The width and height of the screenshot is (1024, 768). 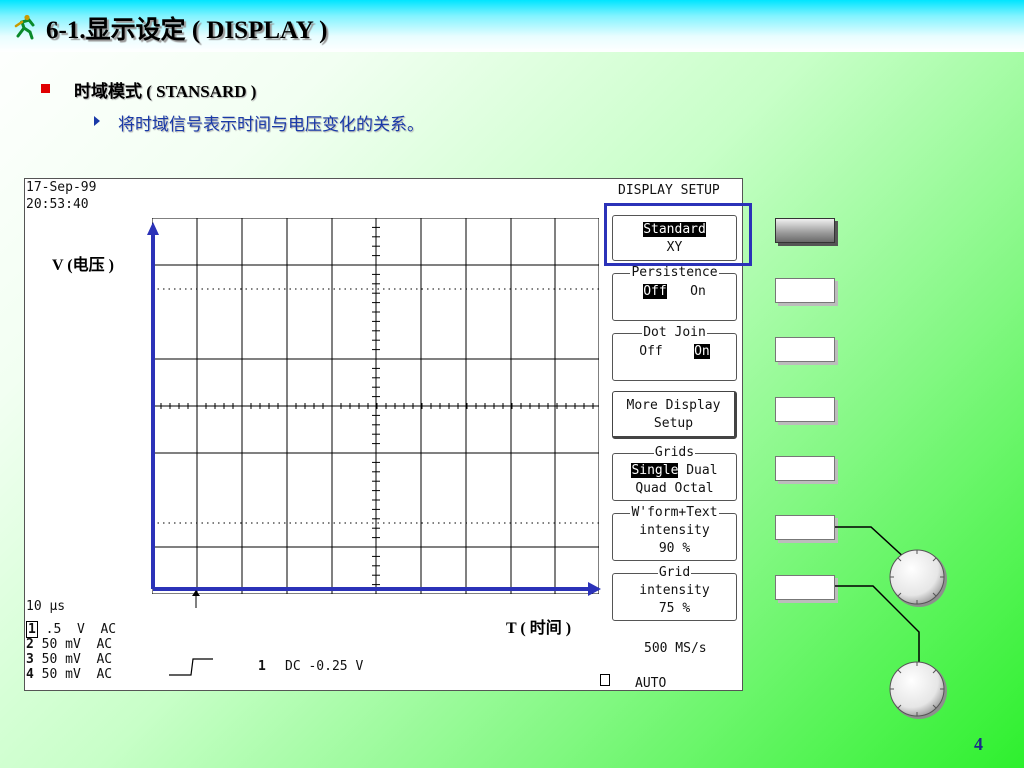 I want to click on channel-settings: .5 V AC, so click(x=77, y=629).